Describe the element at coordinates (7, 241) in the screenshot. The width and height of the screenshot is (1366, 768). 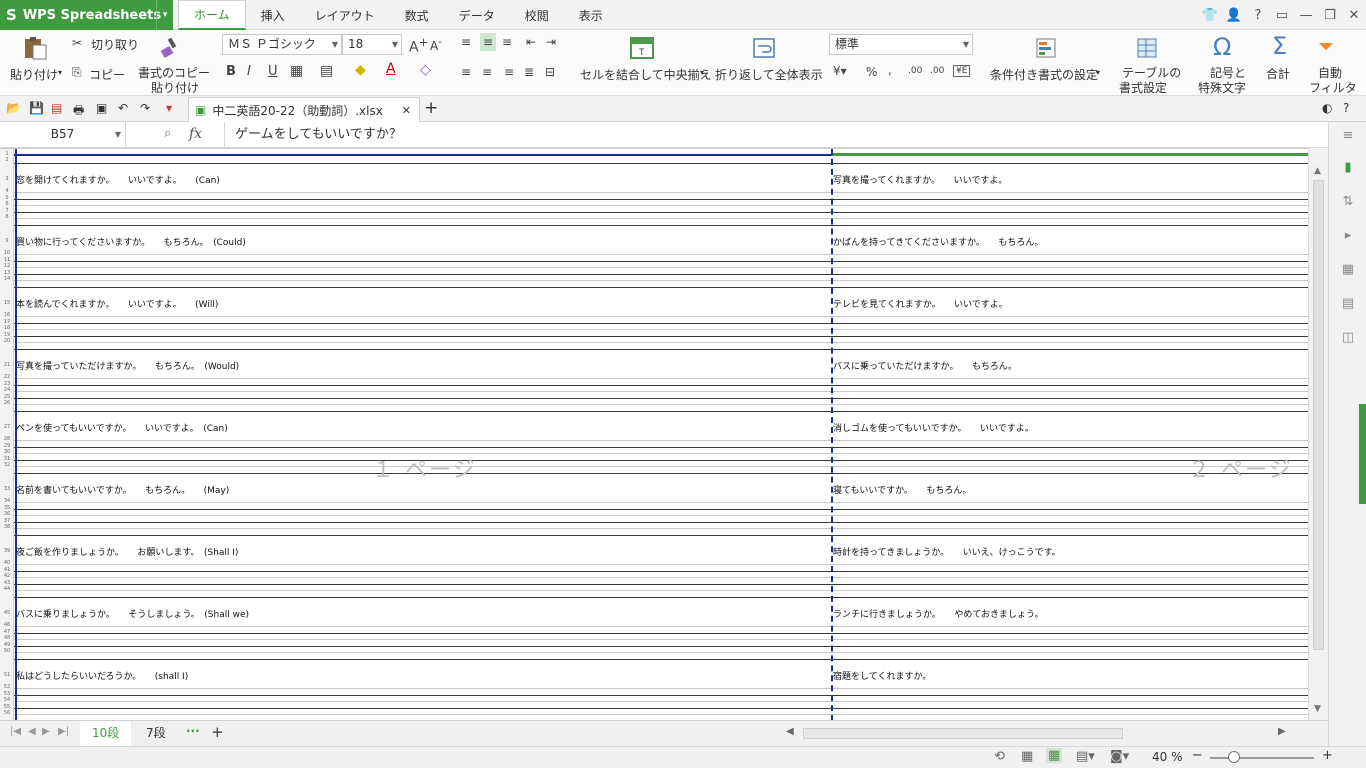
I see `row-number: 9` at that location.